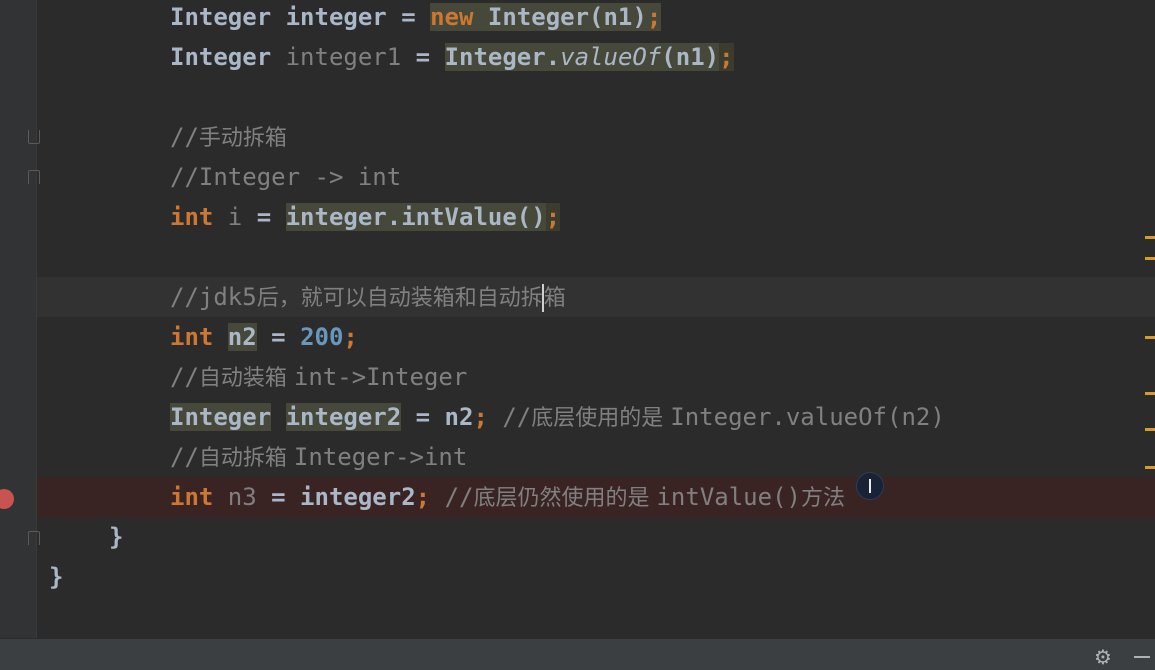 The image size is (1155, 670). I want to click on breakpoint-icon, so click(7, 499).